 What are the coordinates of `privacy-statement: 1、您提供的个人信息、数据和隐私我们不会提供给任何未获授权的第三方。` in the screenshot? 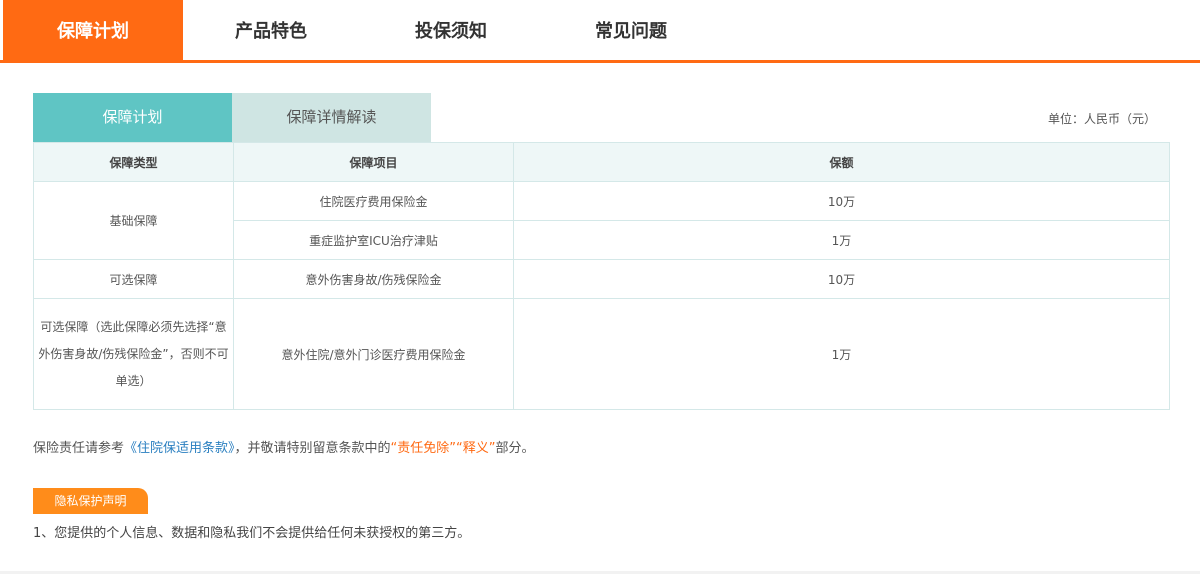 It's located at (252, 533).